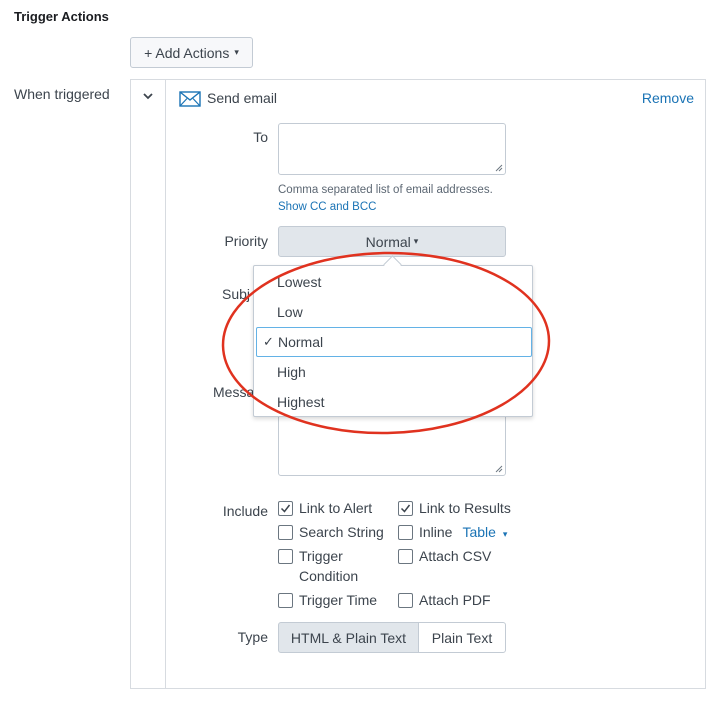  Describe the element at coordinates (388, 241) in the screenshot. I see `priority-selected-value: Normal` at that location.